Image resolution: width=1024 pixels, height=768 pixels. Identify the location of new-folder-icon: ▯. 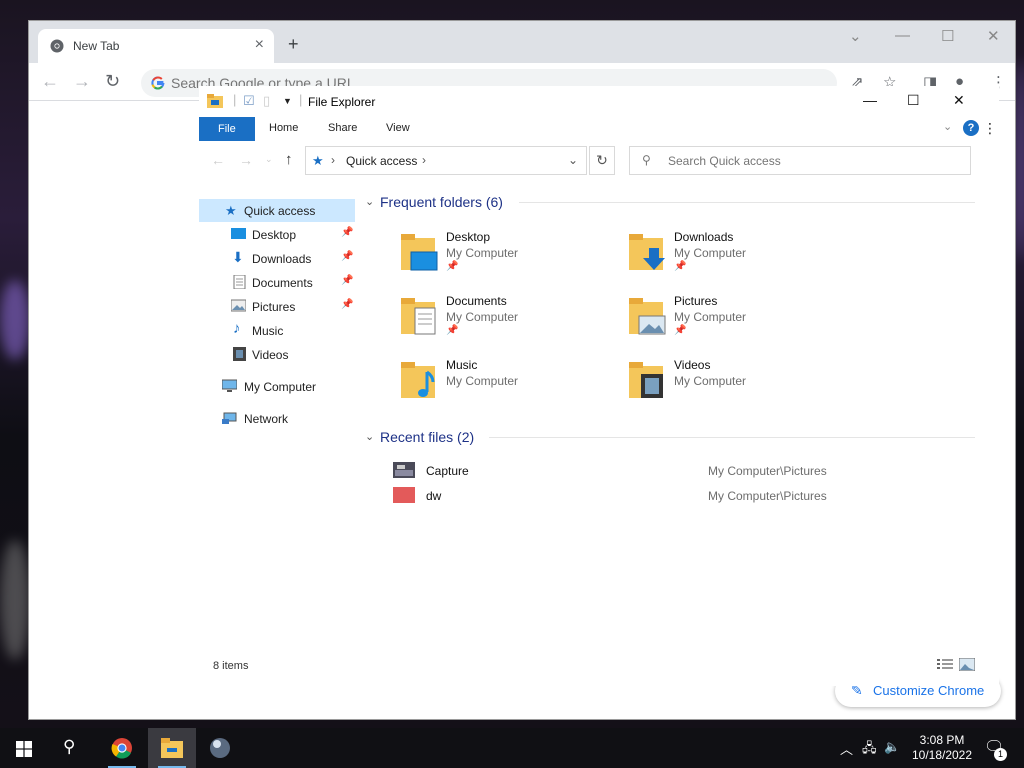
(266, 101).